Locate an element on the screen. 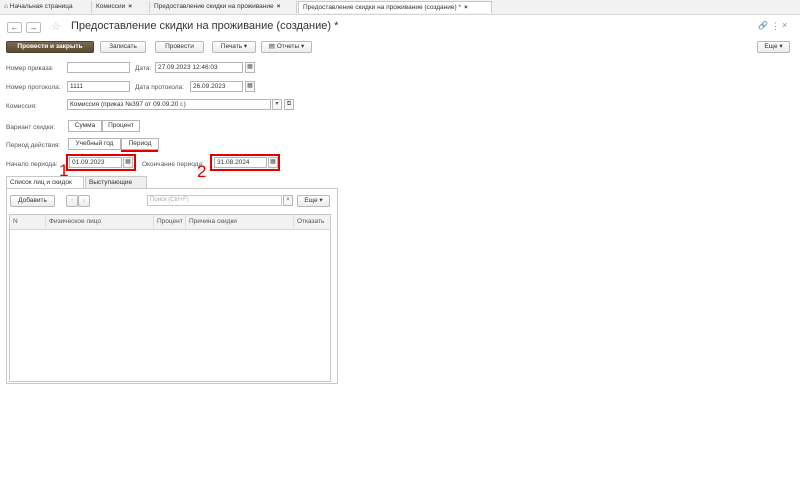 Image resolution: width=800 pixels, height=500 pixels. more-button: Еще ▾ is located at coordinates (773, 47).